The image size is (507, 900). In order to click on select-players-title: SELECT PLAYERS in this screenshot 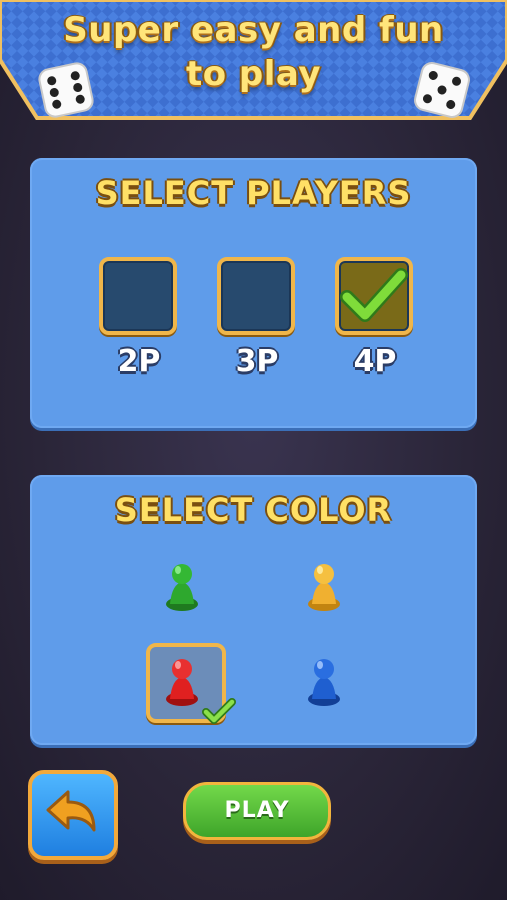, I will do `click(253, 193)`.